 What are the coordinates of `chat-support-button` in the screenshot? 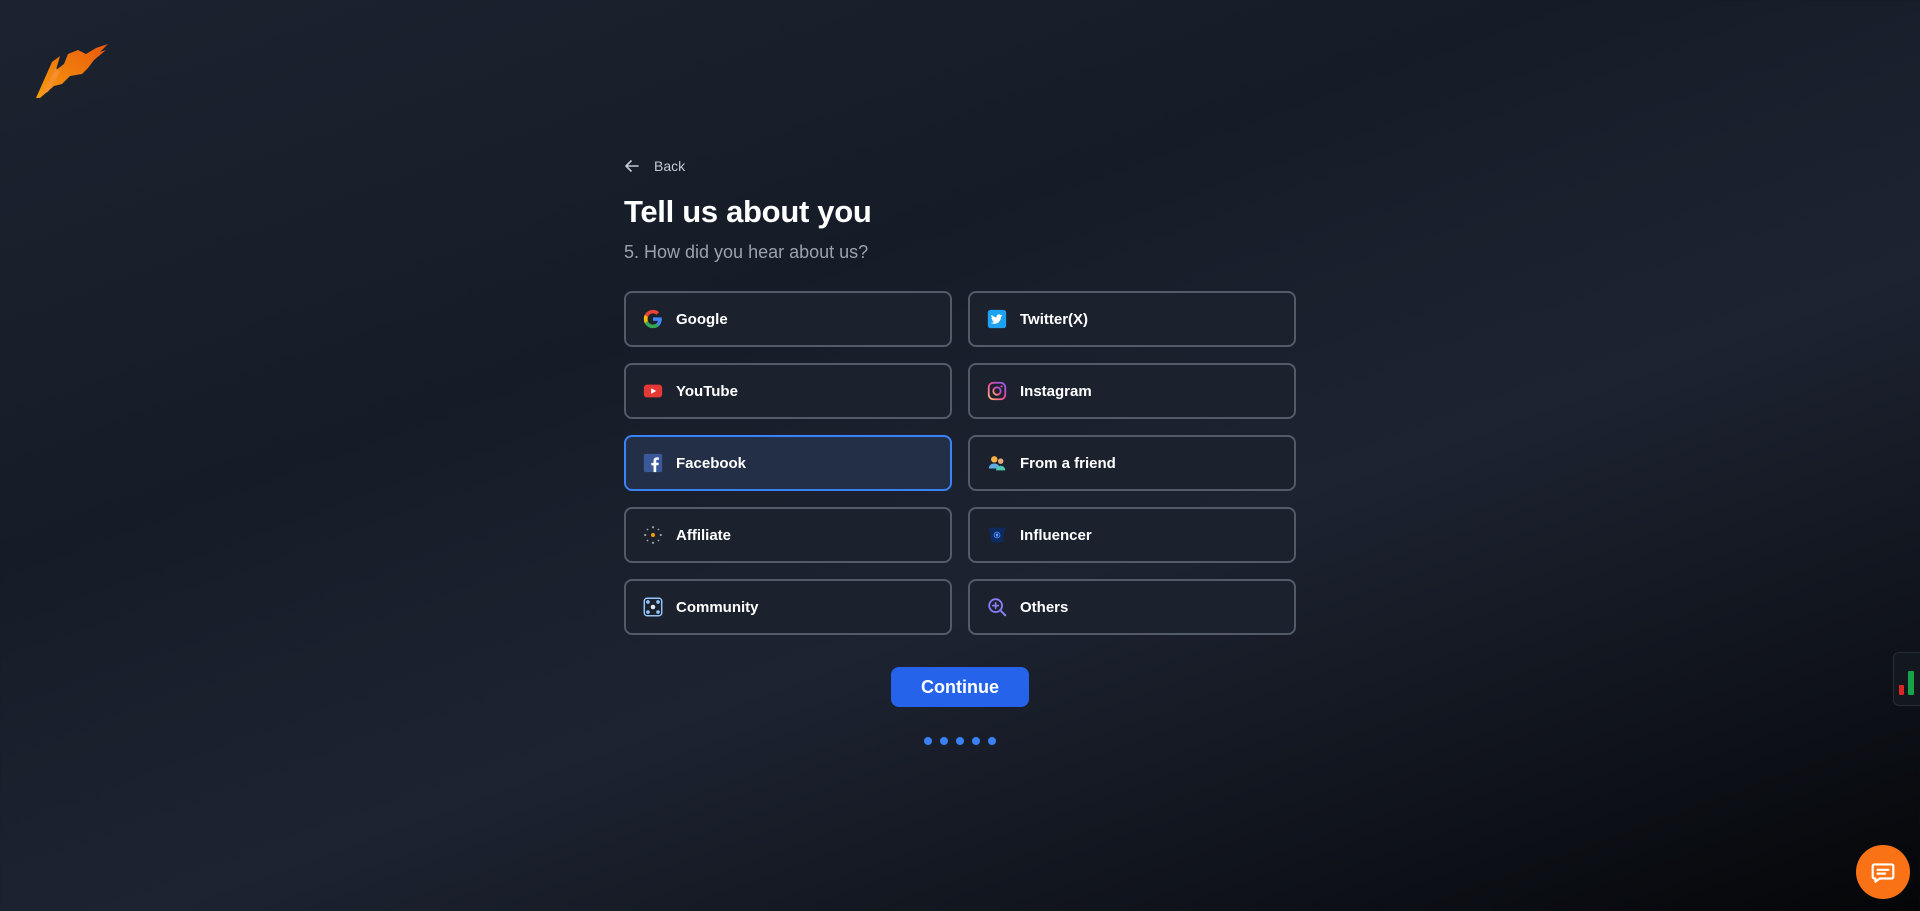 It's located at (1883, 872).